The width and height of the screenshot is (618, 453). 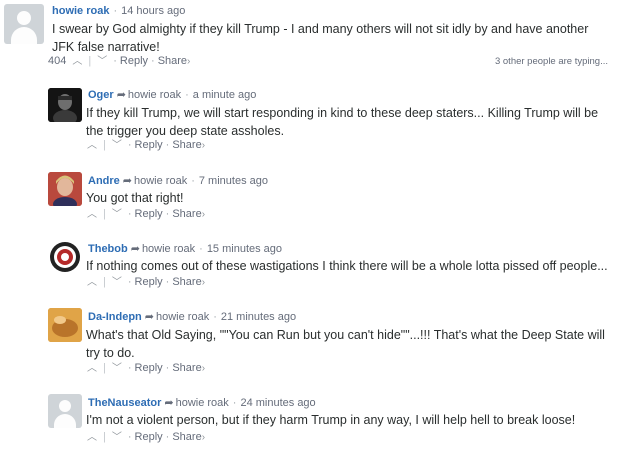 I want to click on comment-header: Thebob ➦ howie roak · 15 minutes ago, so click(x=185, y=249).